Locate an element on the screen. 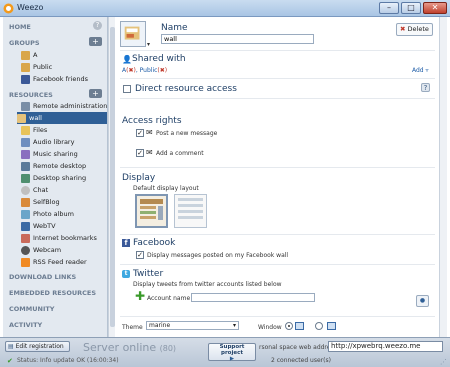  facebook-option-checkbox: ✓ is located at coordinates (140, 255).